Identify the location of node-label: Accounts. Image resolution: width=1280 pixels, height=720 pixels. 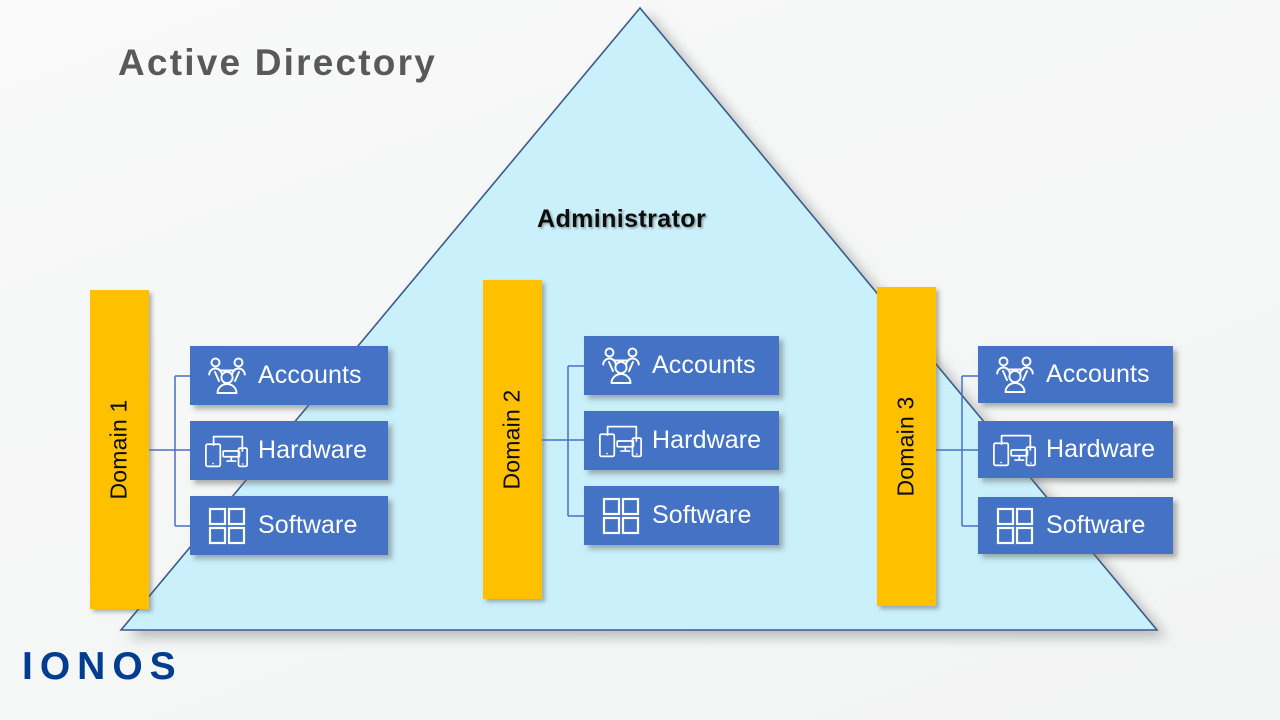
(1098, 374).